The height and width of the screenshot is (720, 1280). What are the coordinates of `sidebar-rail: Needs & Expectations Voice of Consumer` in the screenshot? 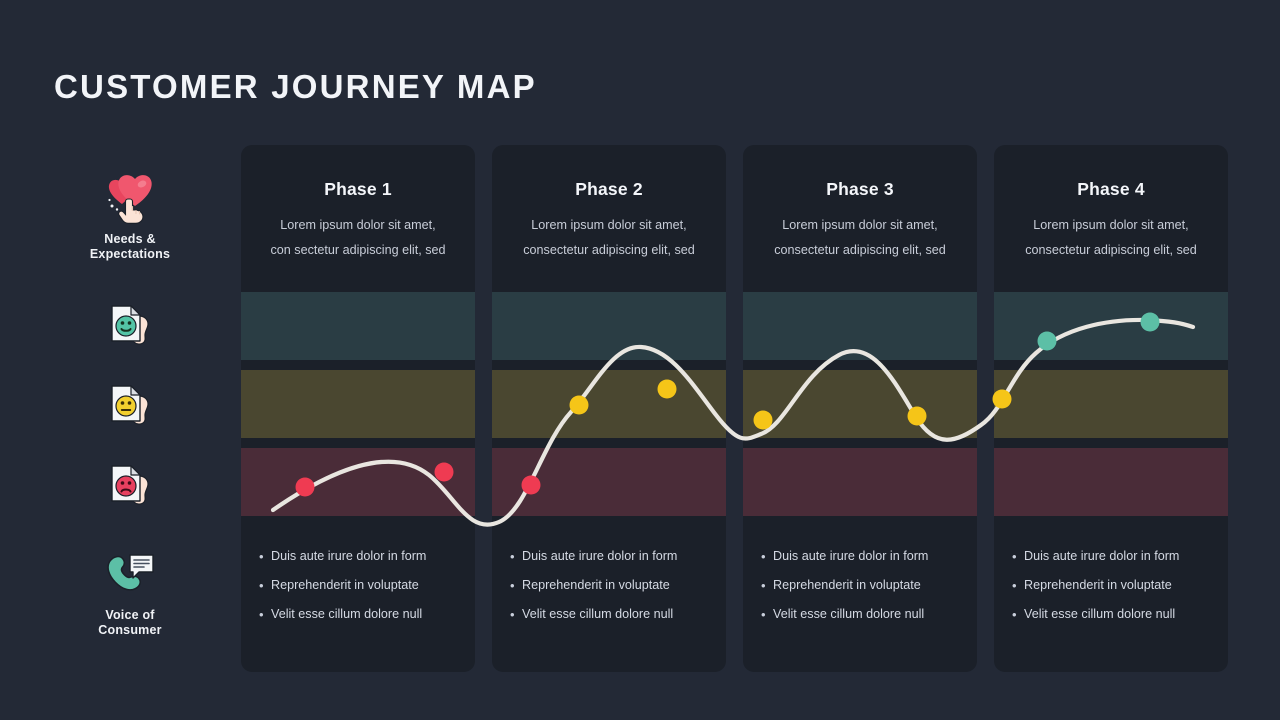 It's located at (130, 410).